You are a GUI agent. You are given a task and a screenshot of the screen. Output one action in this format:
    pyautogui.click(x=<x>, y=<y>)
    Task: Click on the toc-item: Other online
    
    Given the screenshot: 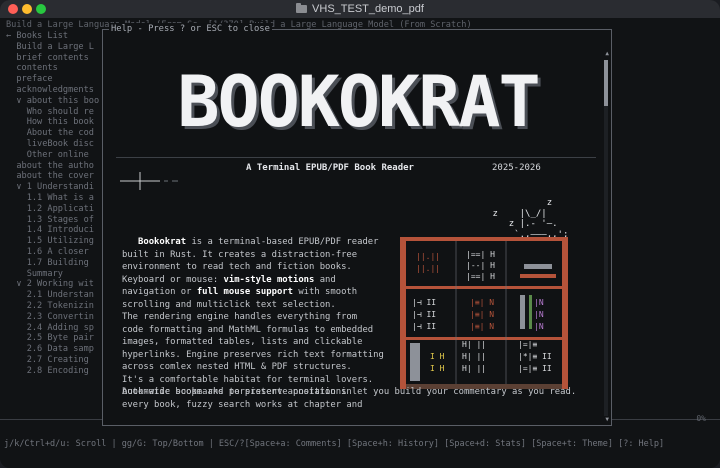 What is the action you would take?
    pyautogui.click(x=56, y=155)
    